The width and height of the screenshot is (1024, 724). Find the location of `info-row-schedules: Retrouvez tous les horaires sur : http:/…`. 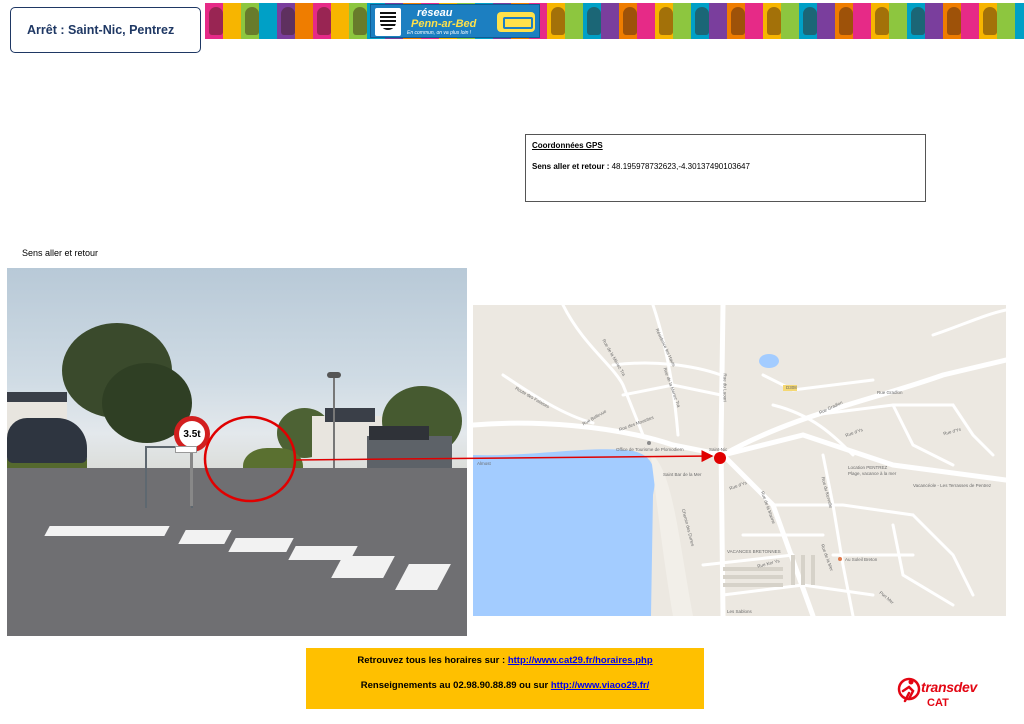

info-row-schedules: Retrouvez tous les horaires sur : http:/… is located at coordinates (505, 660).